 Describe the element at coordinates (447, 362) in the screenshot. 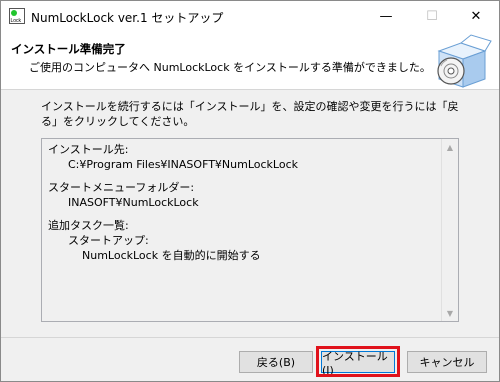

I see `cancel-button: キャンセル` at that location.